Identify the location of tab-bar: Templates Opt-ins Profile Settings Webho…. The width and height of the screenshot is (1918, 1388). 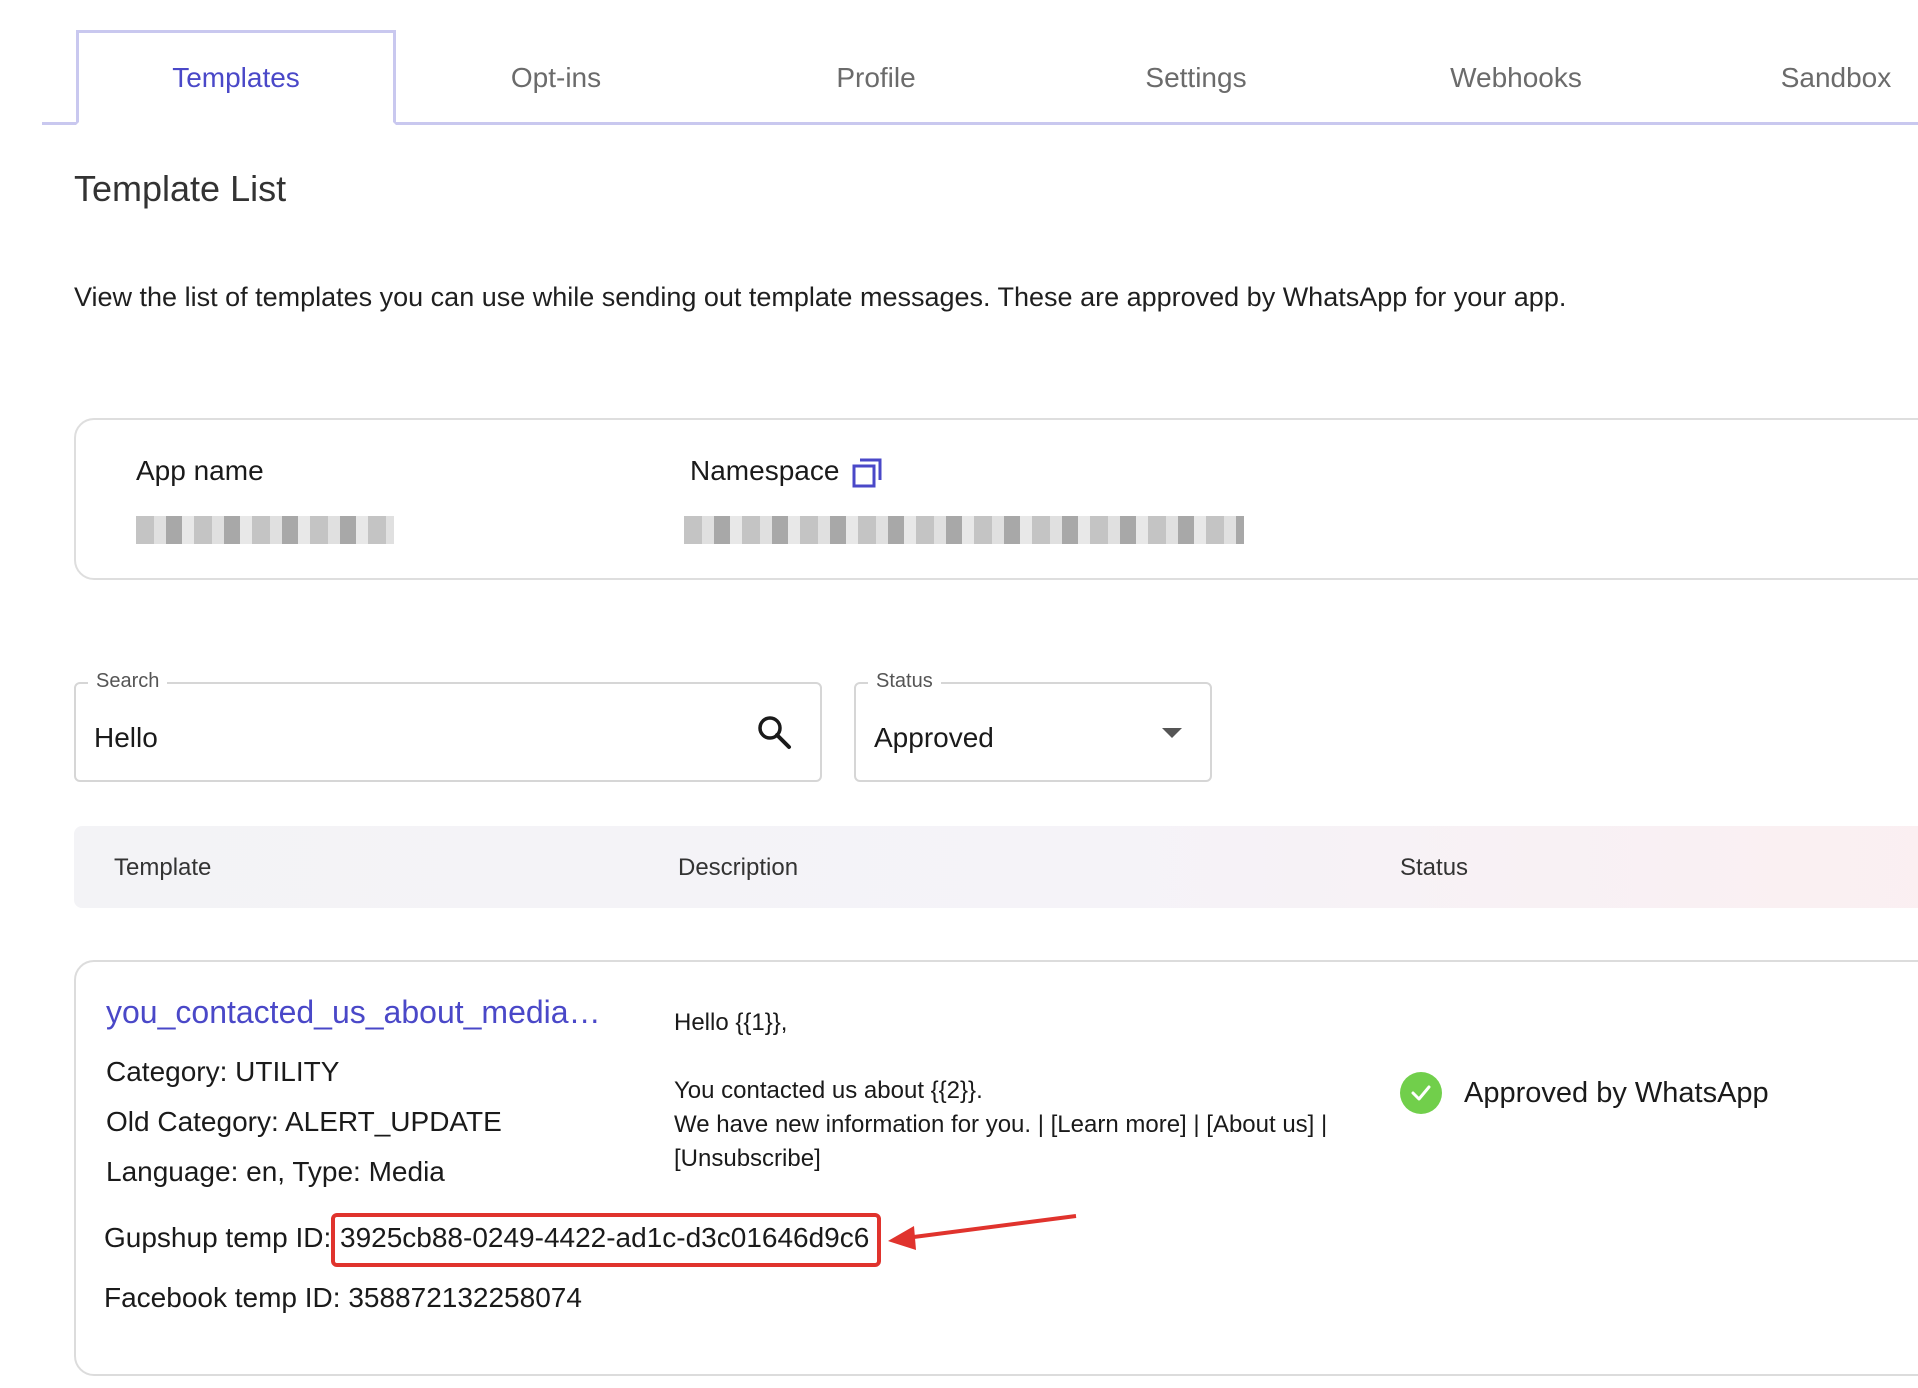
(959, 63).